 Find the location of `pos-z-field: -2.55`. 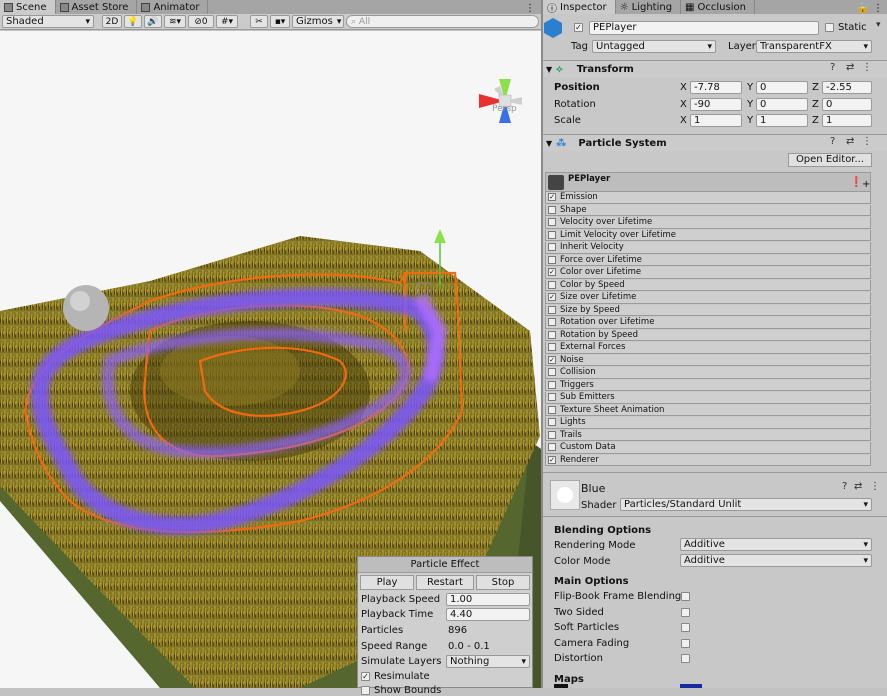

pos-z-field: -2.55 is located at coordinates (847, 87).